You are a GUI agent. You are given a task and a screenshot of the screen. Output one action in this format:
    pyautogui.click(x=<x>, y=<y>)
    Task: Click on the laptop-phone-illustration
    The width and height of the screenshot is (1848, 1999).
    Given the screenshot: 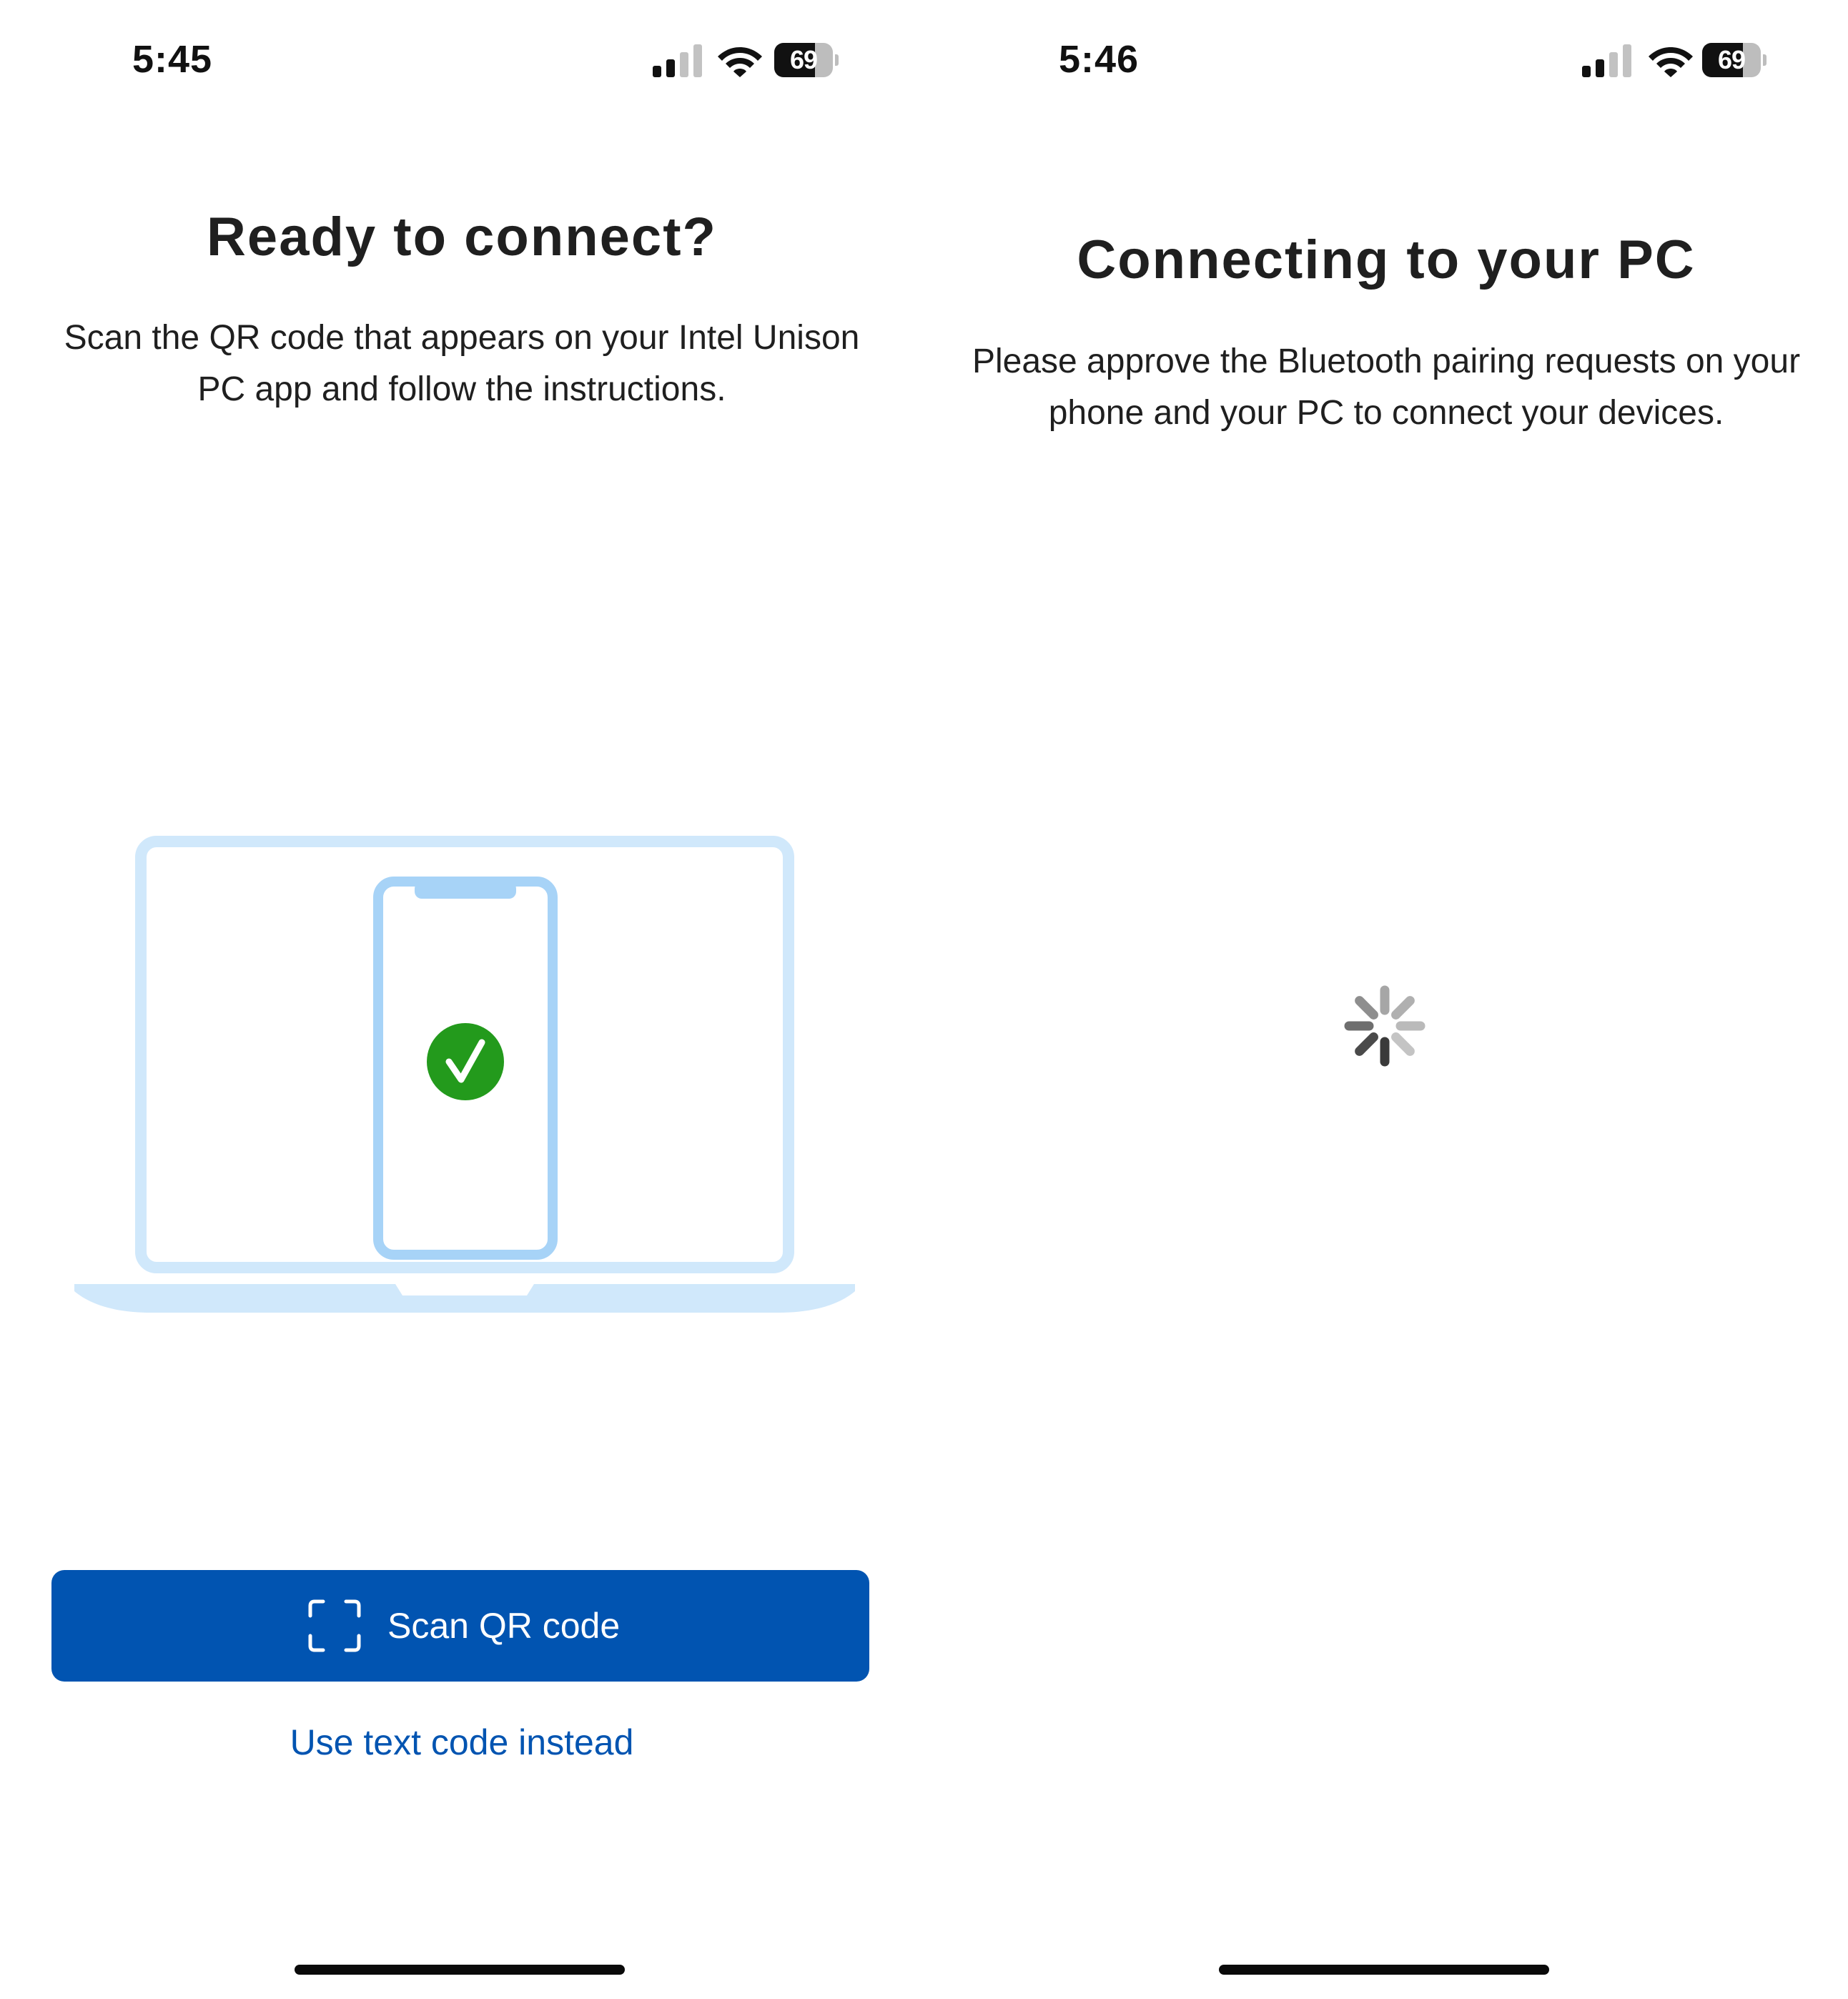 What is the action you would take?
    pyautogui.click(x=464, y=1074)
    